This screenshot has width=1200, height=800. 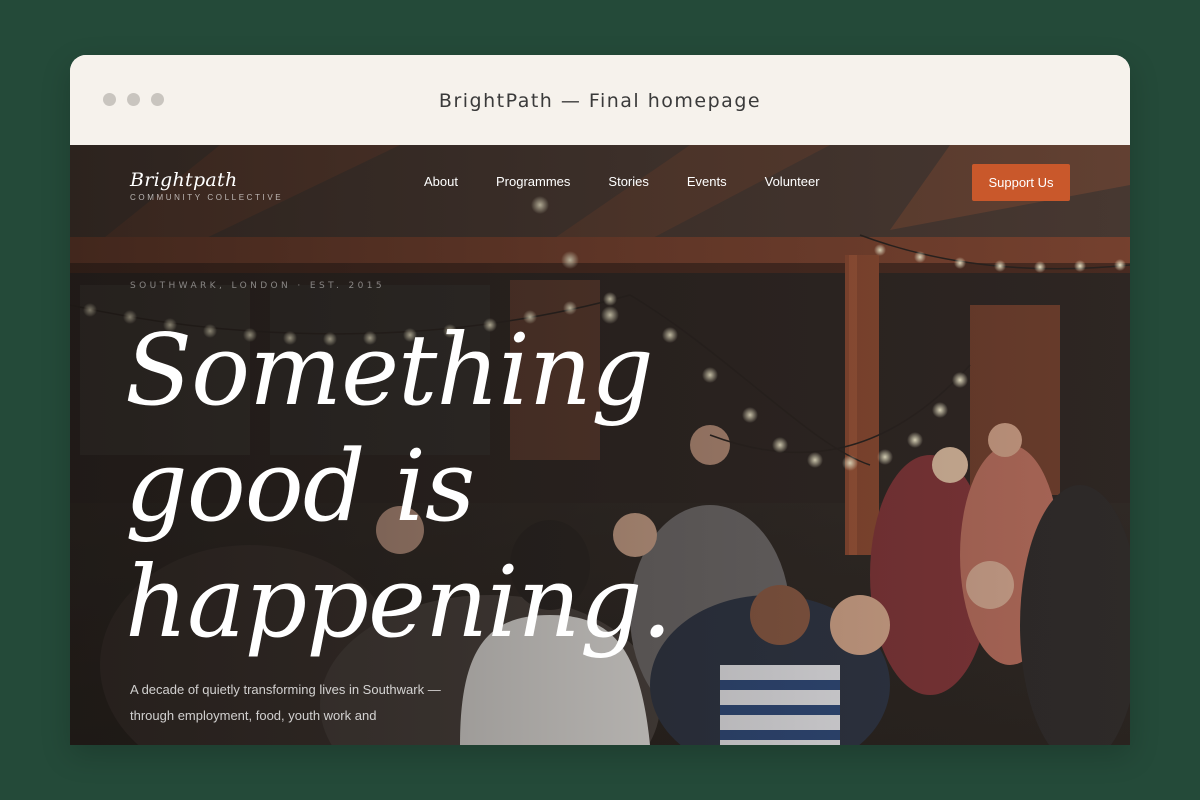 I want to click on hero-headline-line-1: Something, so click(x=389, y=371).